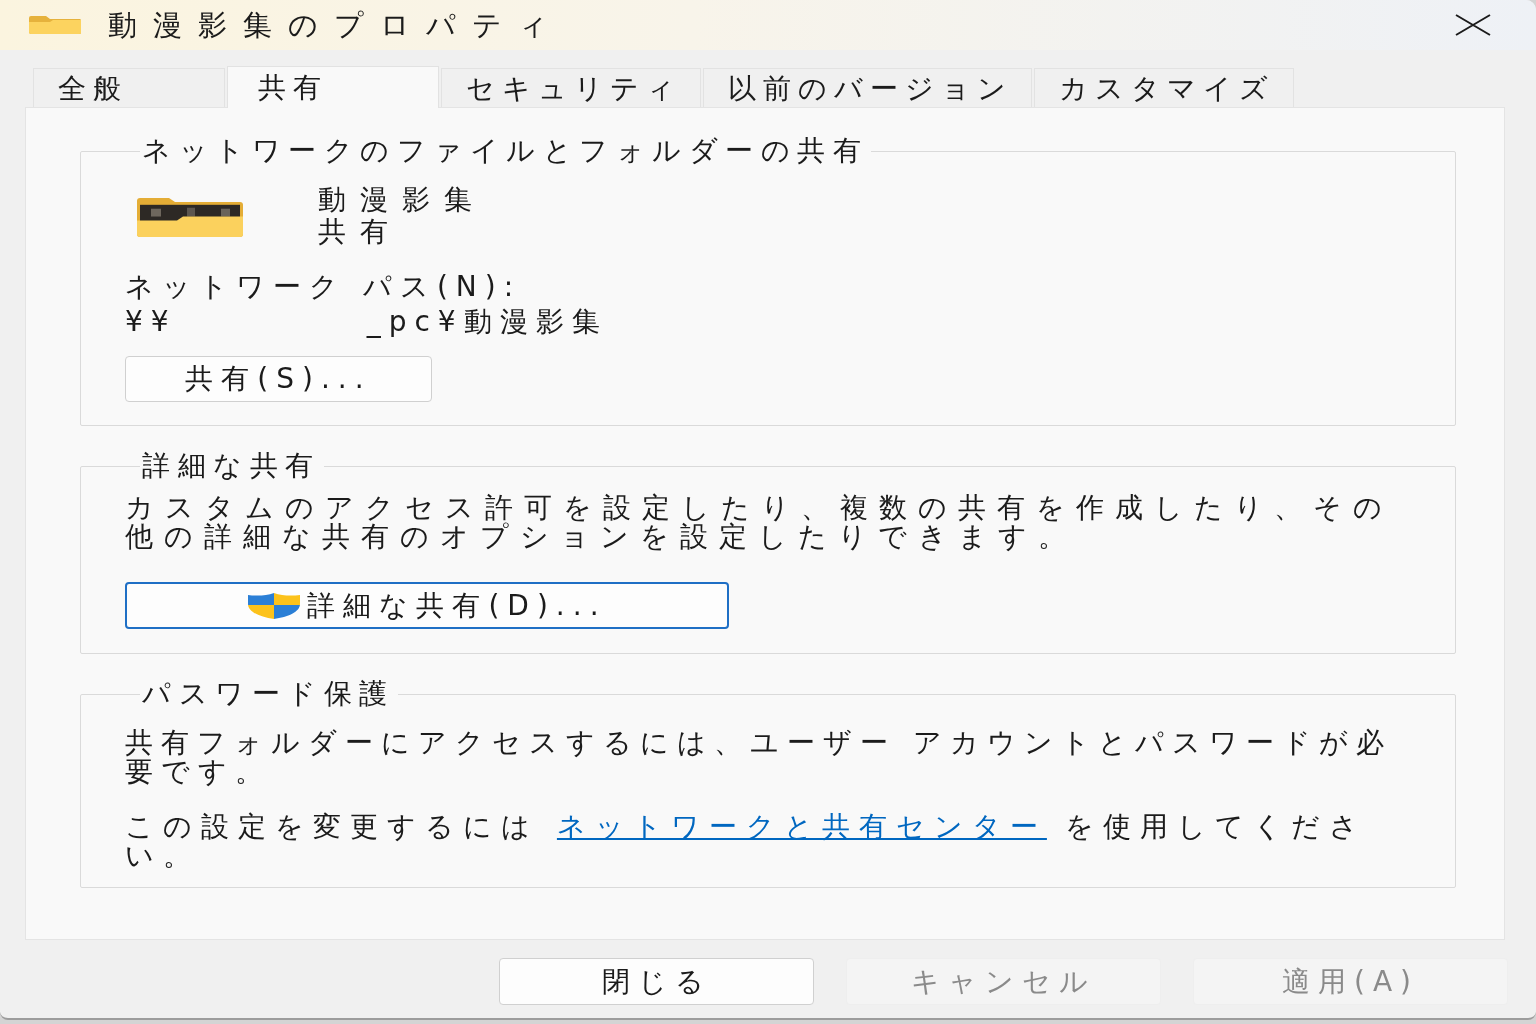 The image size is (1536, 1024). Describe the element at coordinates (505, 151) in the screenshot. I see `group-title: ネットワークのファイルとフォルダーの共有` at that location.